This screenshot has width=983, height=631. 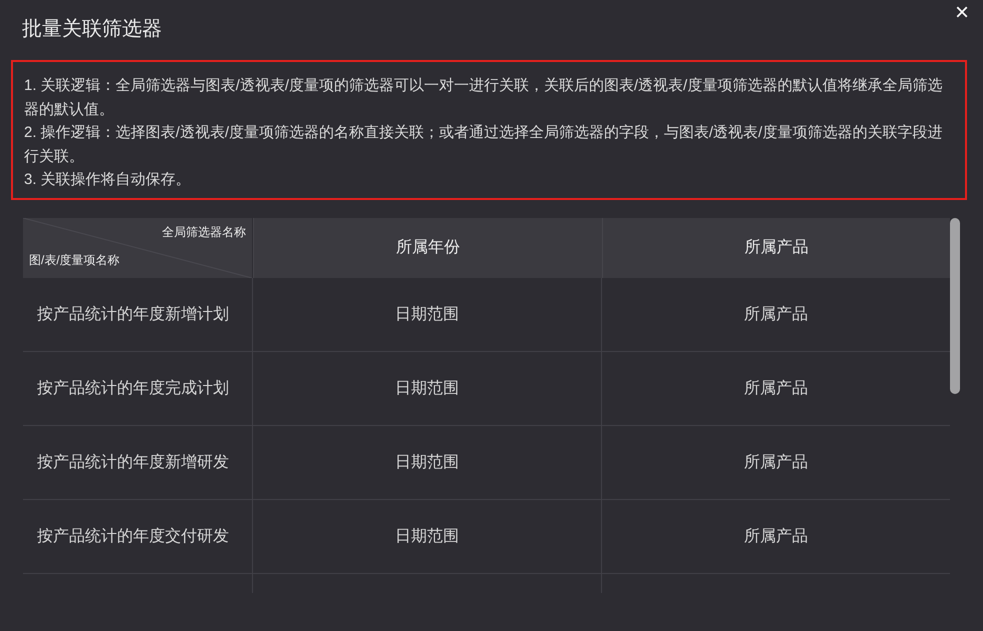 I want to click on corner-bottom-label: 图/表/度量项名称, so click(x=74, y=260).